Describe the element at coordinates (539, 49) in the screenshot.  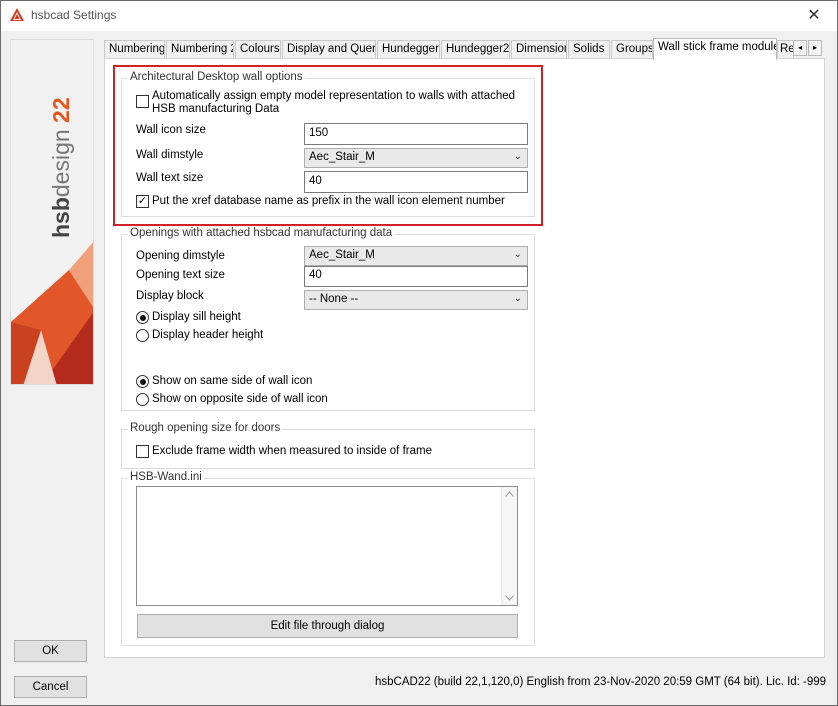
I see `tab-dimension: Dimension` at that location.